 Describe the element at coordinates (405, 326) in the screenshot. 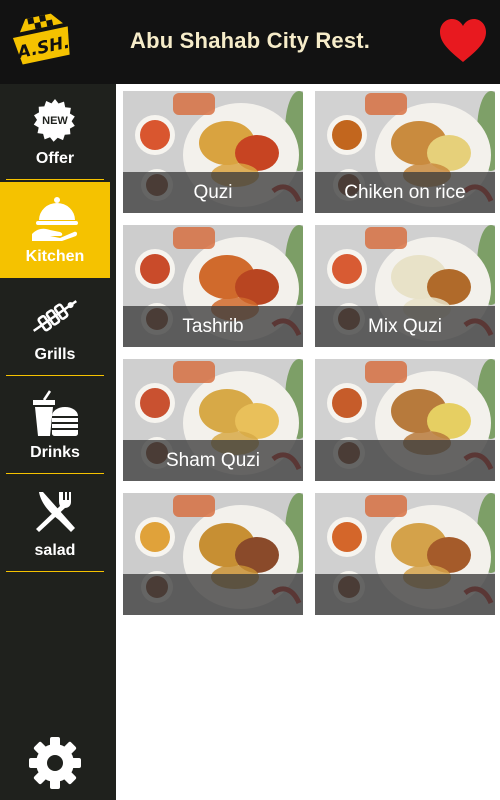

I see `menu-item-name: Mix Quzi` at that location.